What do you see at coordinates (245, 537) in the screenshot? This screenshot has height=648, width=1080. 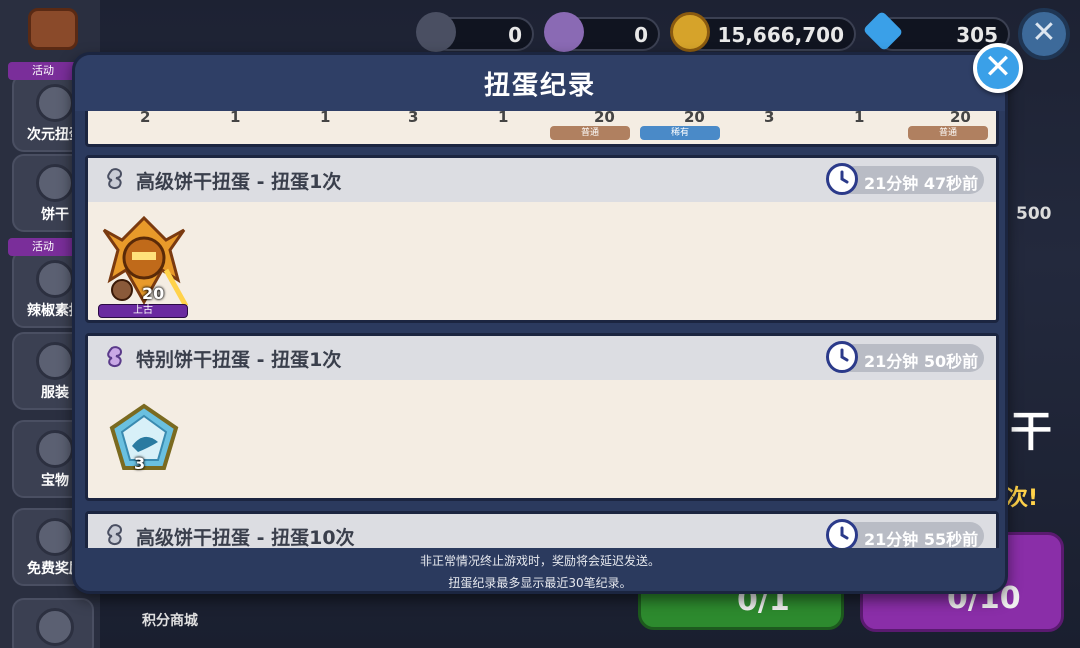 I see `record-title: 高级饼干扭蛋 - 扭蛋10次` at bounding box center [245, 537].